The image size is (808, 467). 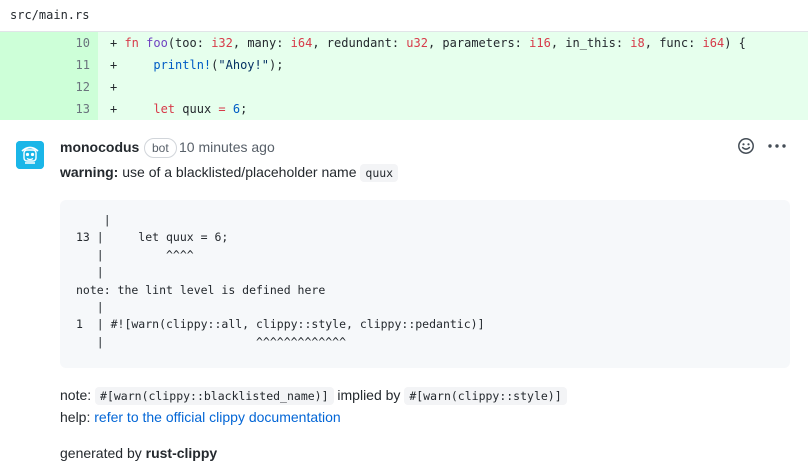 I want to click on code-token: let, so click(x=164, y=109).